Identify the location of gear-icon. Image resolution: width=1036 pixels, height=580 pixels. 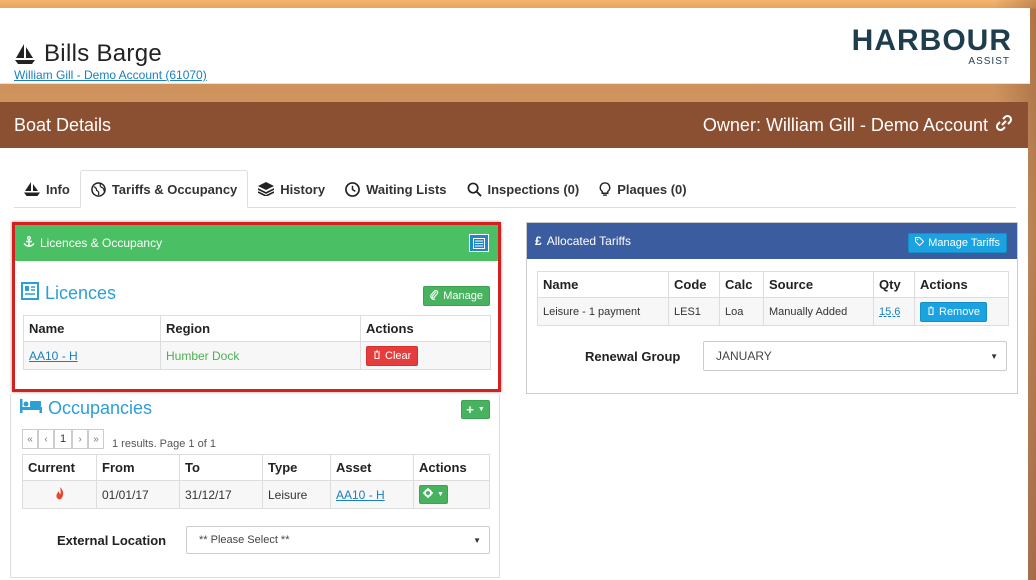
(428, 494).